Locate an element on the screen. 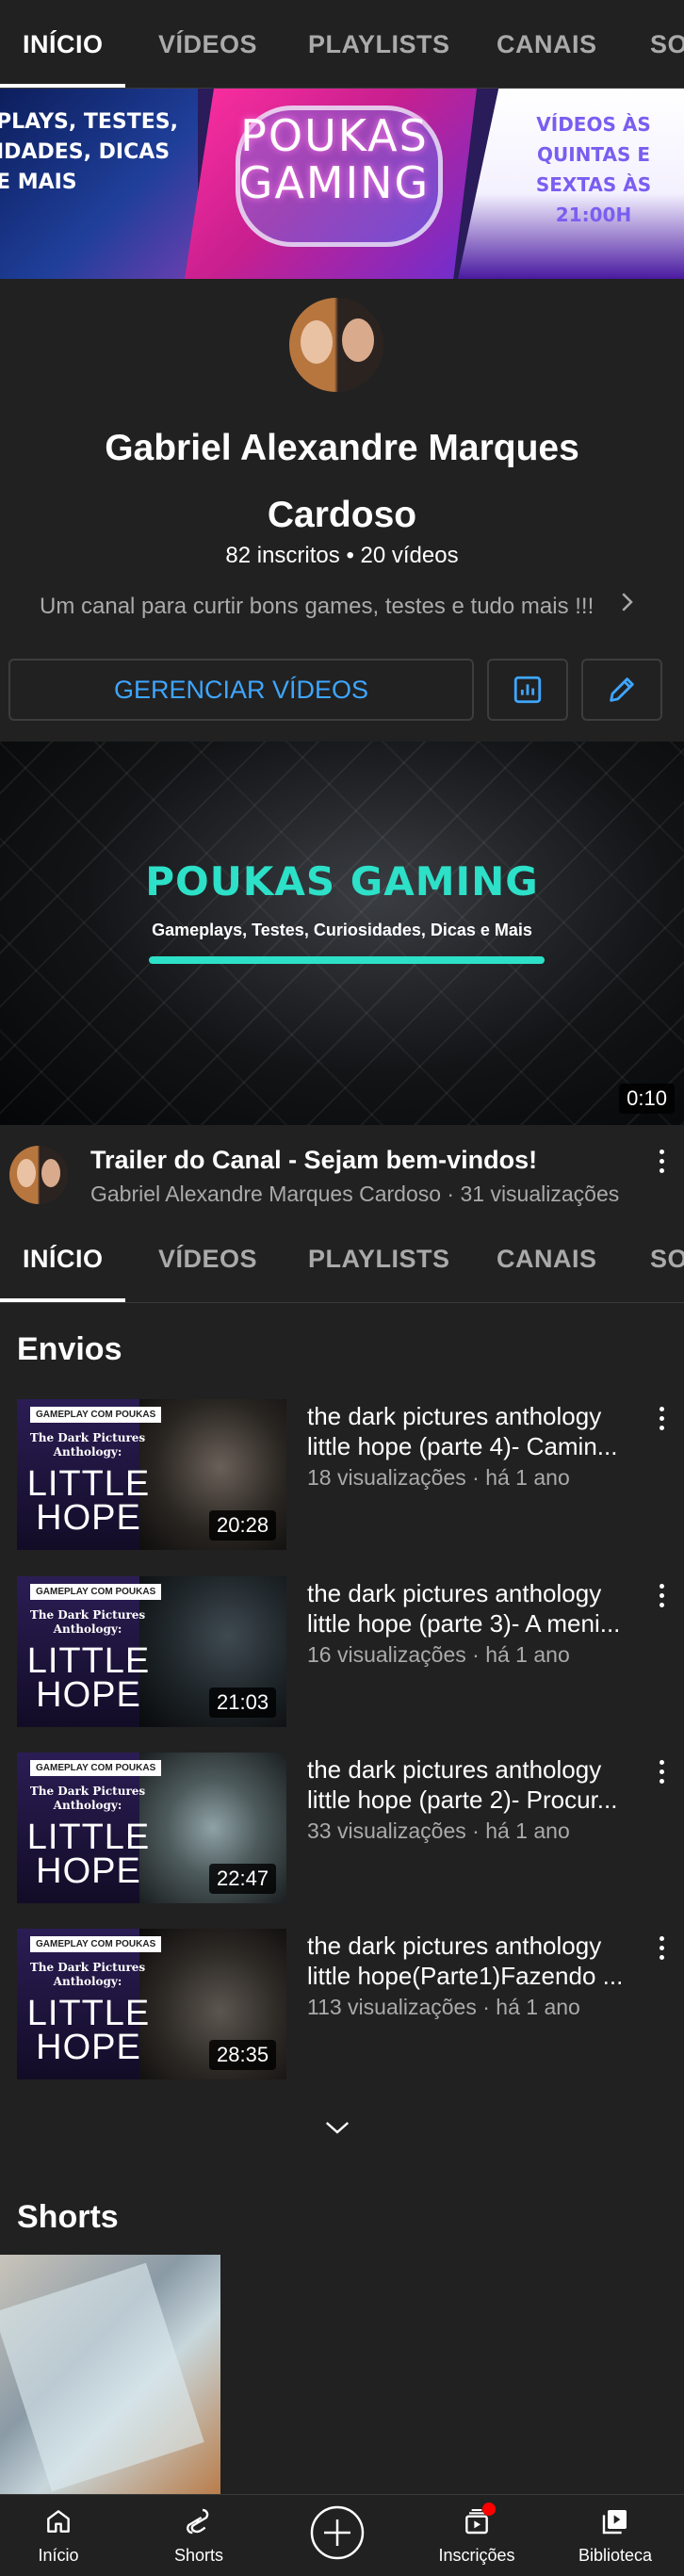 The height and width of the screenshot is (2576, 684). video-duration: 22:47 is located at coordinates (243, 1879).